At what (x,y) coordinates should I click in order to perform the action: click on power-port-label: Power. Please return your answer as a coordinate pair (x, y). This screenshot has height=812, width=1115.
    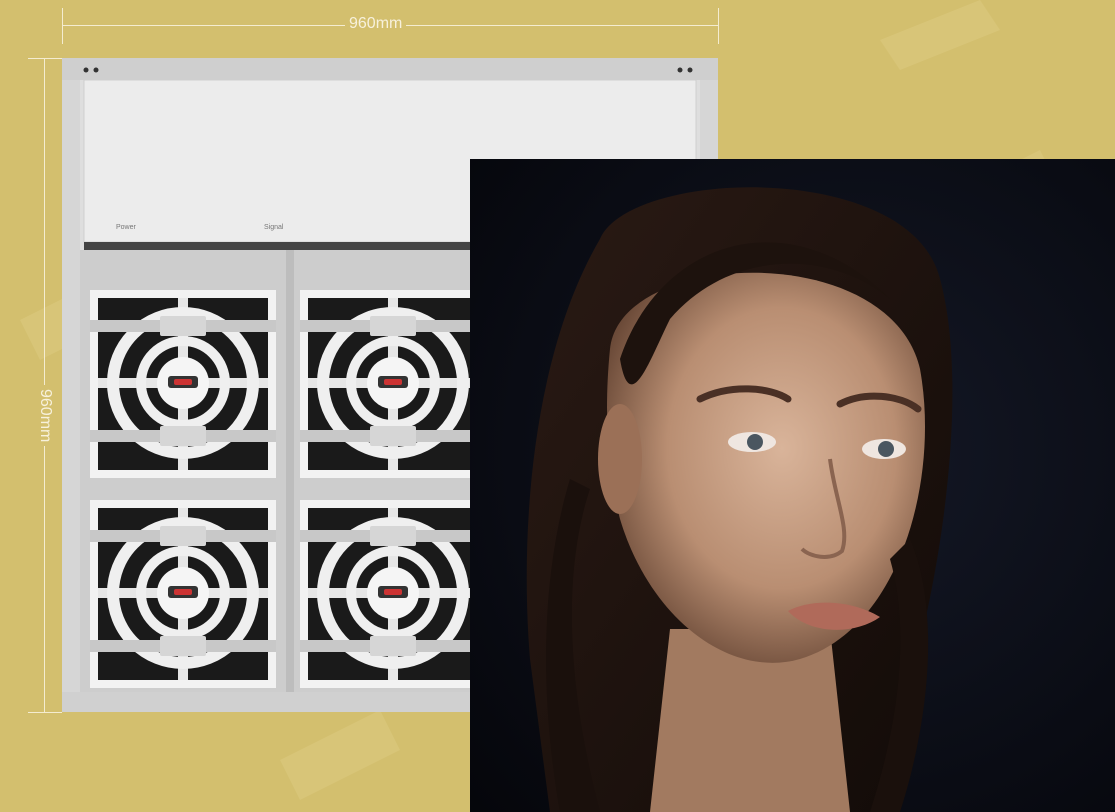
    Looking at the image, I should click on (126, 227).